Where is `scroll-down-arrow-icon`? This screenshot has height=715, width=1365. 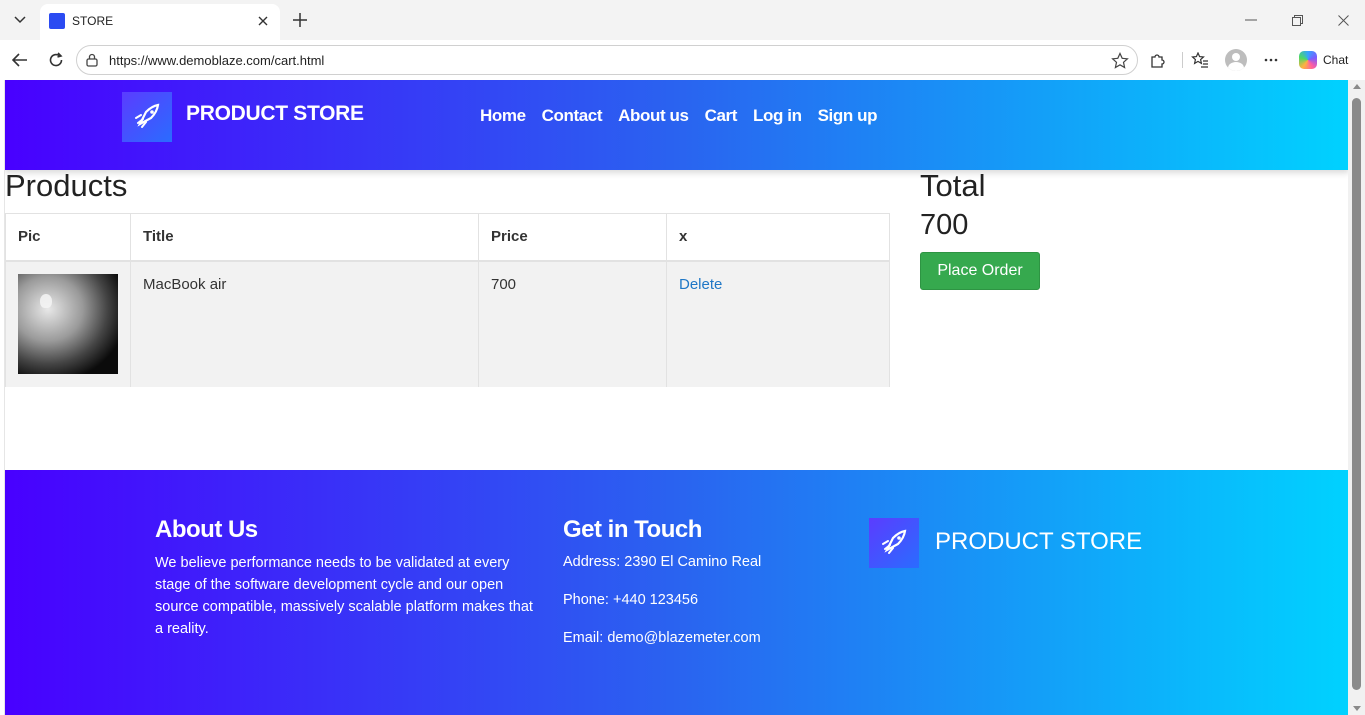
scroll-down-arrow-icon is located at coordinates (1357, 708).